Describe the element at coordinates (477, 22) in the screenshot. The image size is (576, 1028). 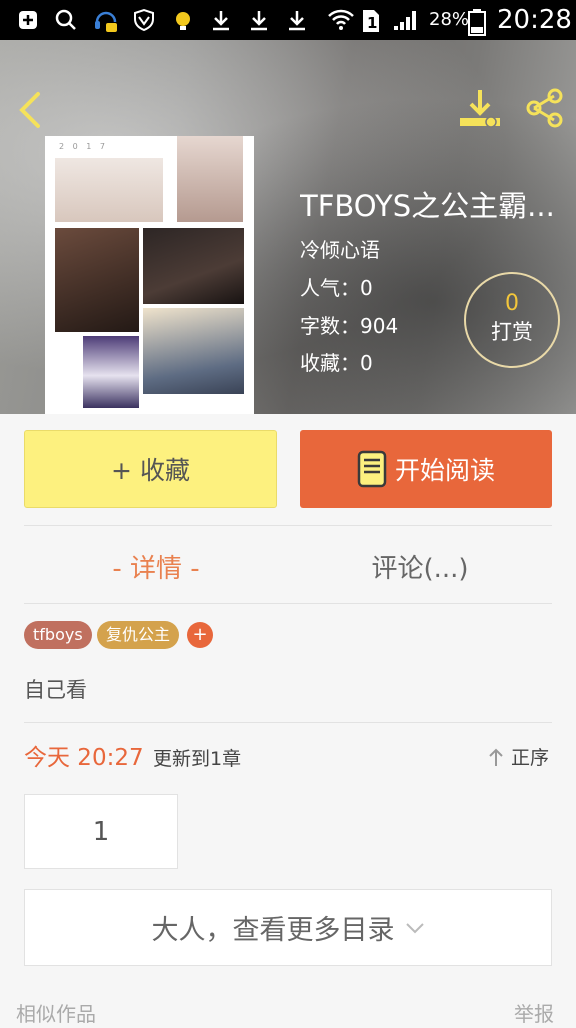
I see `battery-icon` at that location.